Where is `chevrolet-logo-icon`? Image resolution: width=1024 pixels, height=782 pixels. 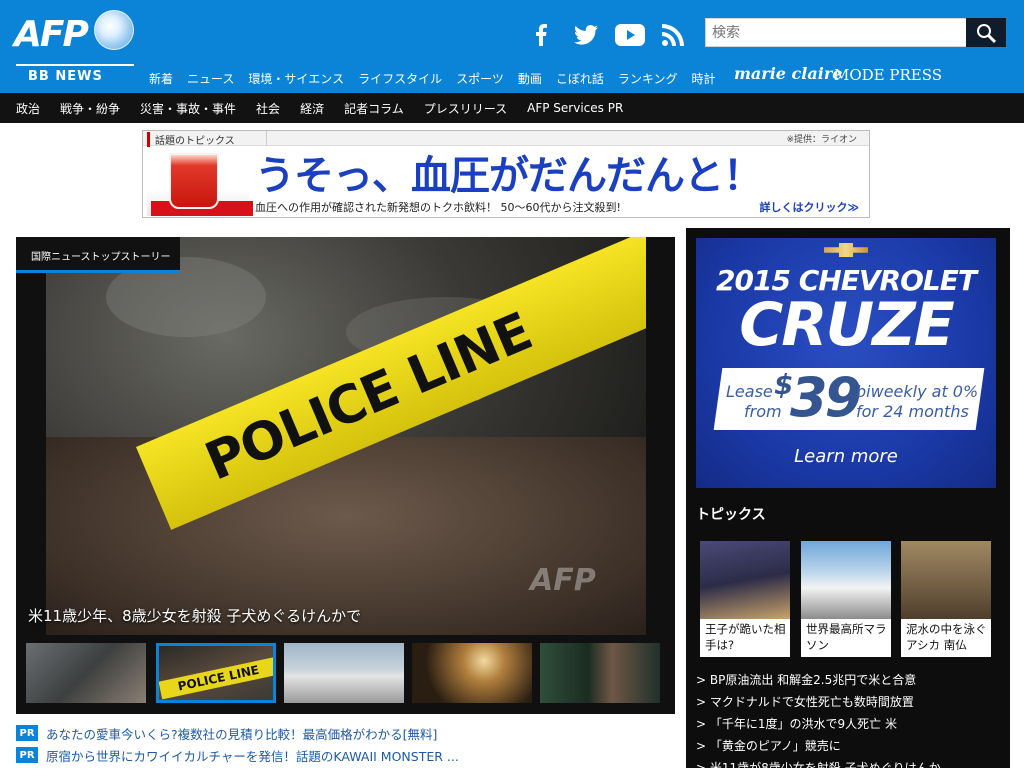
chevrolet-logo-icon is located at coordinates (846, 250).